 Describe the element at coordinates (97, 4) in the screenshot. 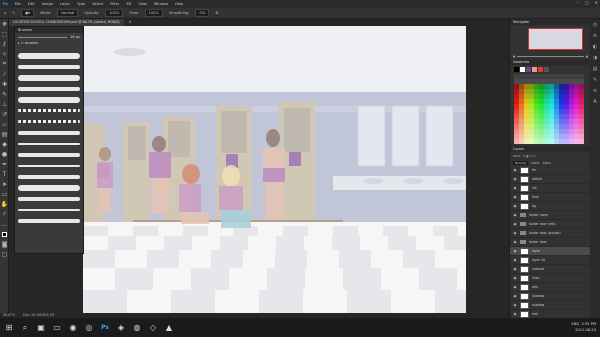

I see `menu-select: Select` at that location.